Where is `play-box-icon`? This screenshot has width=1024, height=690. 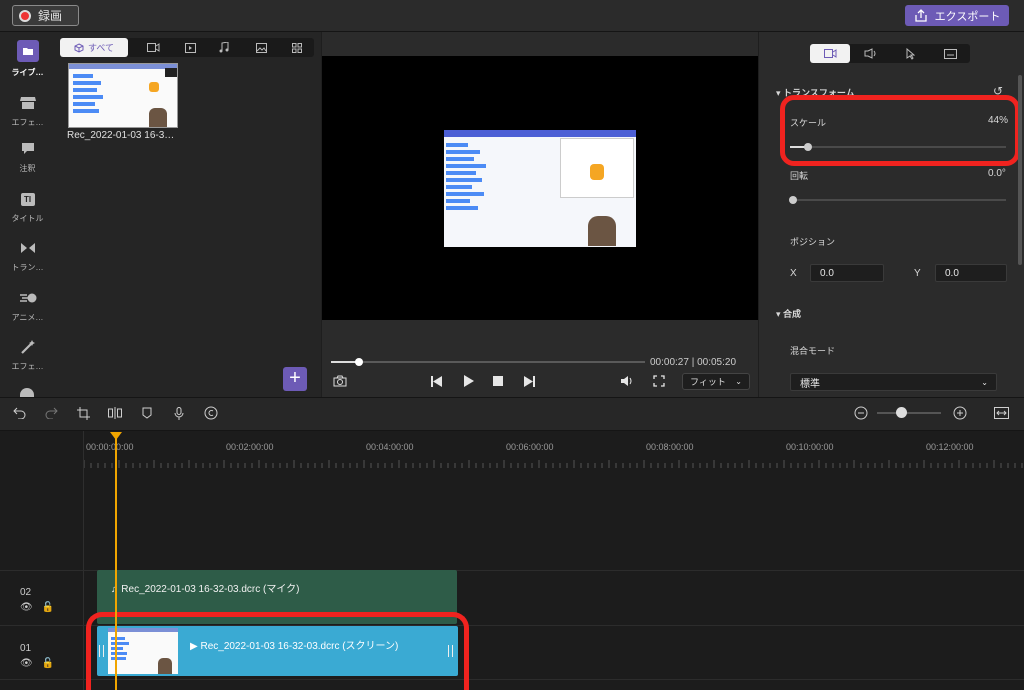 play-box-icon is located at coordinates (190, 47).